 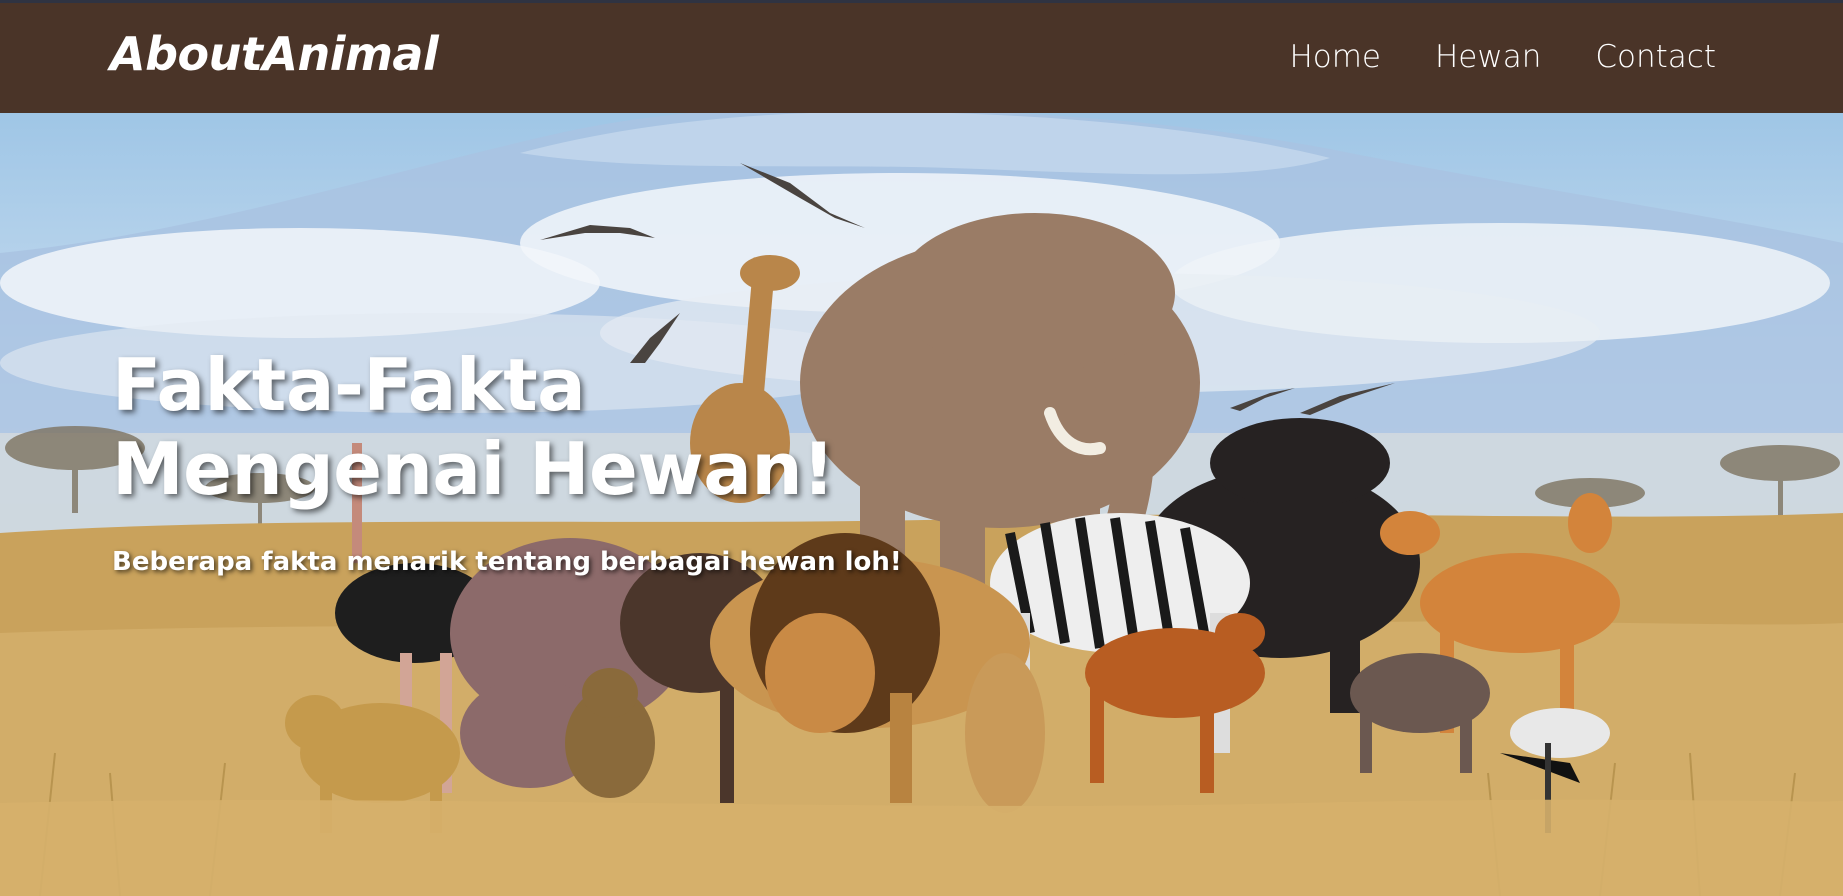 I want to click on nav-link-hewan: Hewan, so click(x=1488, y=57).